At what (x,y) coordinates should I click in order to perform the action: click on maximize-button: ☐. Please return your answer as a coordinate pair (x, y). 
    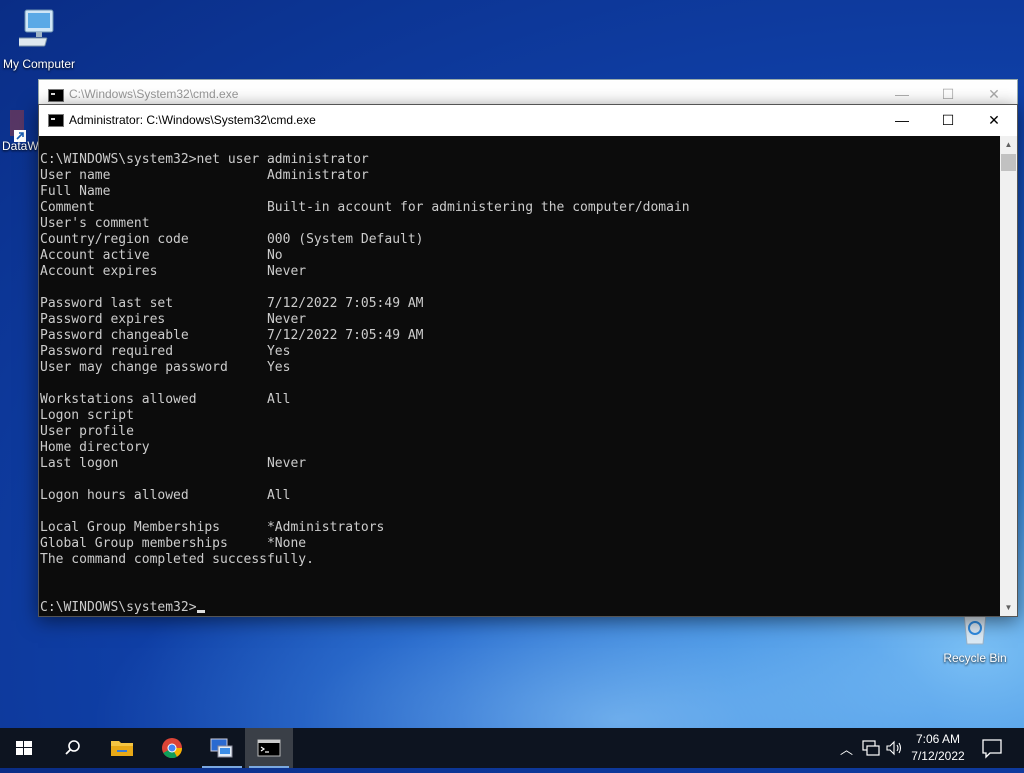
    Looking at the image, I should click on (948, 120).